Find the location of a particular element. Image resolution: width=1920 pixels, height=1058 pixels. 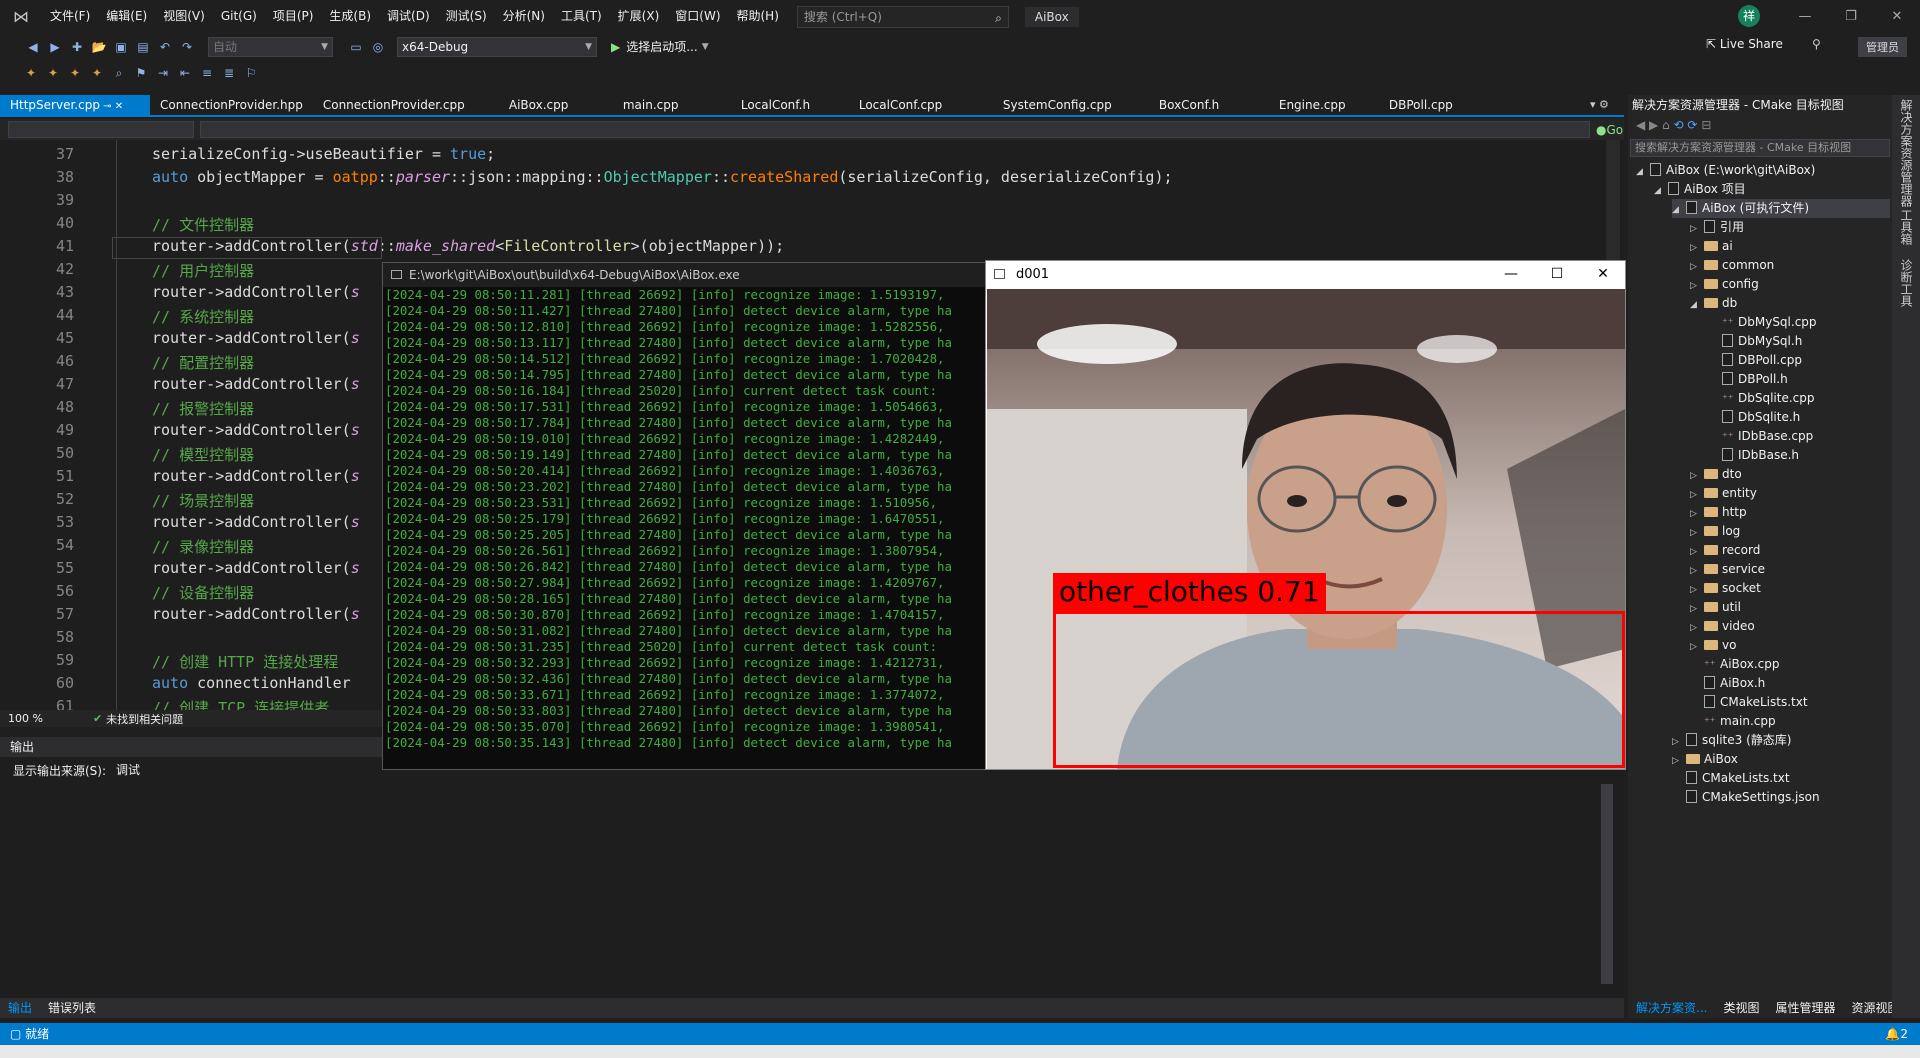

menu-item-5: 生成(B) is located at coordinates (350, 16).